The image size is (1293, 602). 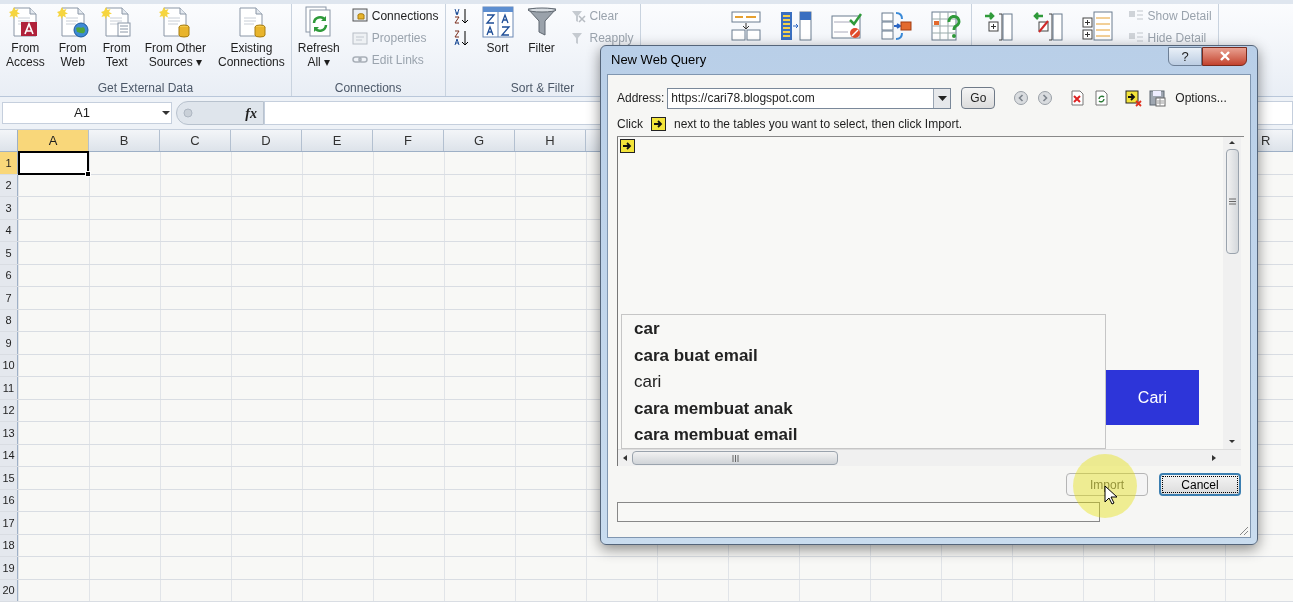 What do you see at coordinates (9, 365) in the screenshot?
I see `row-header: 10` at bounding box center [9, 365].